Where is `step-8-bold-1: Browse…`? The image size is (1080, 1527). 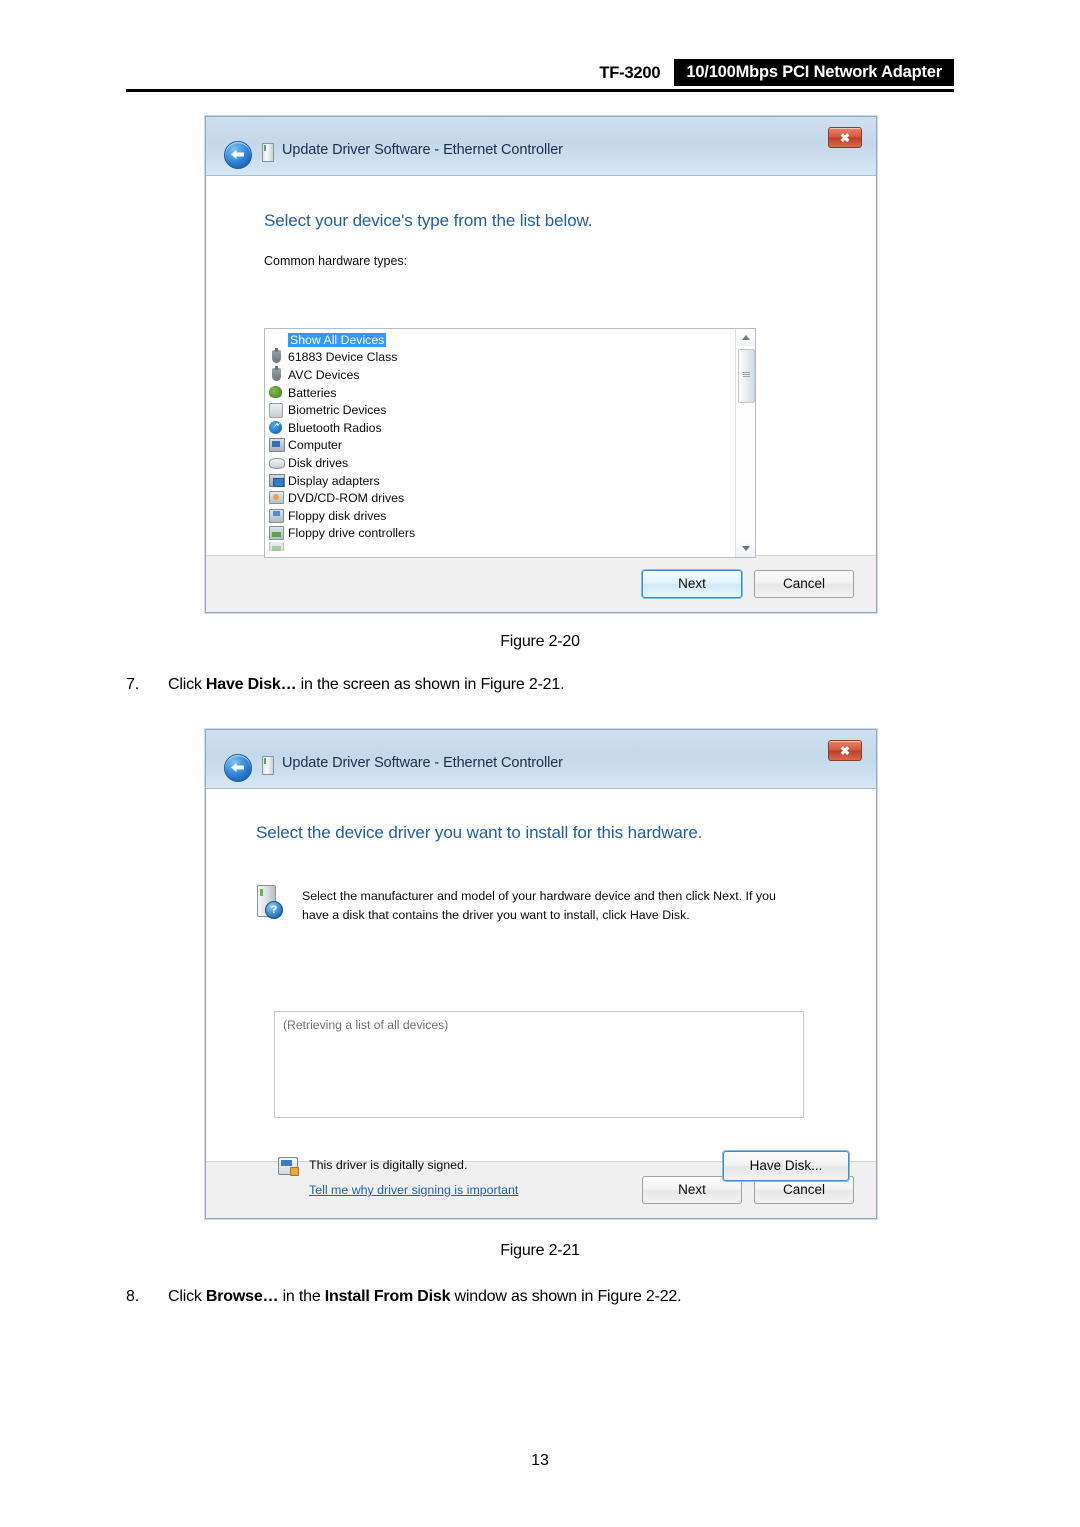
step-8-bold-1: Browse… is located at coordinates (242, 1296).